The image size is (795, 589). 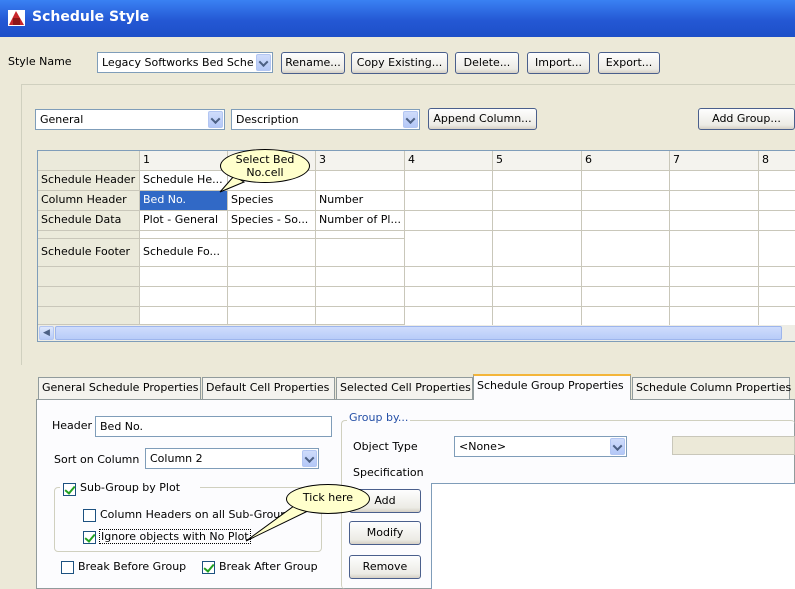 I want to click on row-label: Schedule Data, so click(x=89, y=221).